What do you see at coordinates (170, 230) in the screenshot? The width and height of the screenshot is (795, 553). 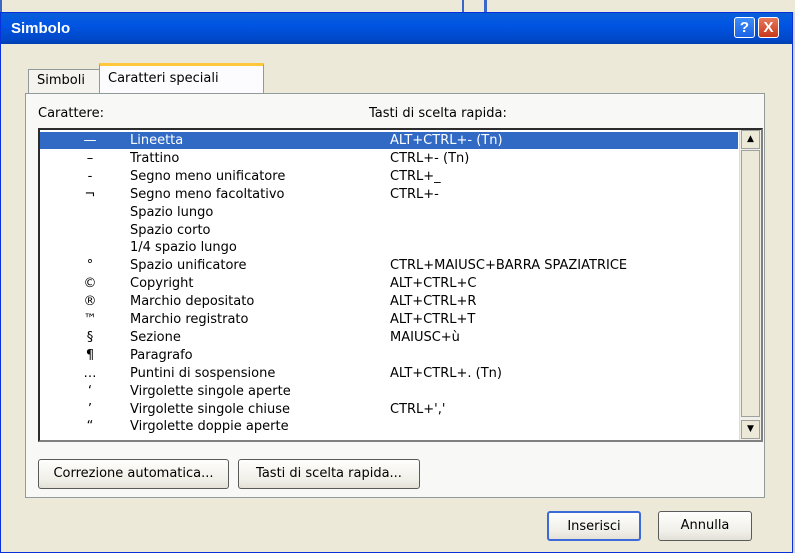 I see `character-name: Spazio corto` at bounding box center [170, 230].